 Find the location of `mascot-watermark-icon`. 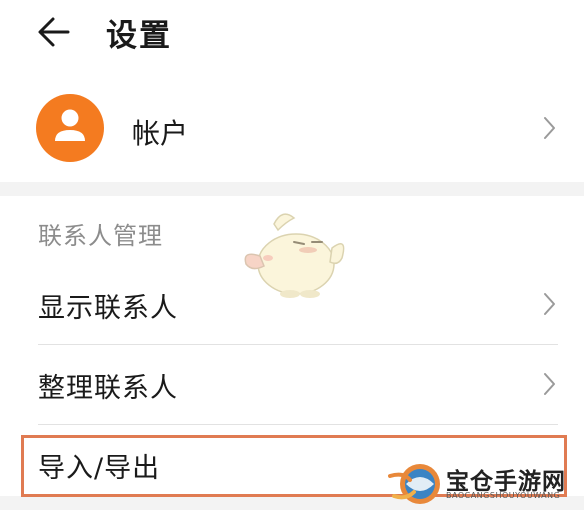

mascot-watermark-icon is located at coordinates (294, 255).